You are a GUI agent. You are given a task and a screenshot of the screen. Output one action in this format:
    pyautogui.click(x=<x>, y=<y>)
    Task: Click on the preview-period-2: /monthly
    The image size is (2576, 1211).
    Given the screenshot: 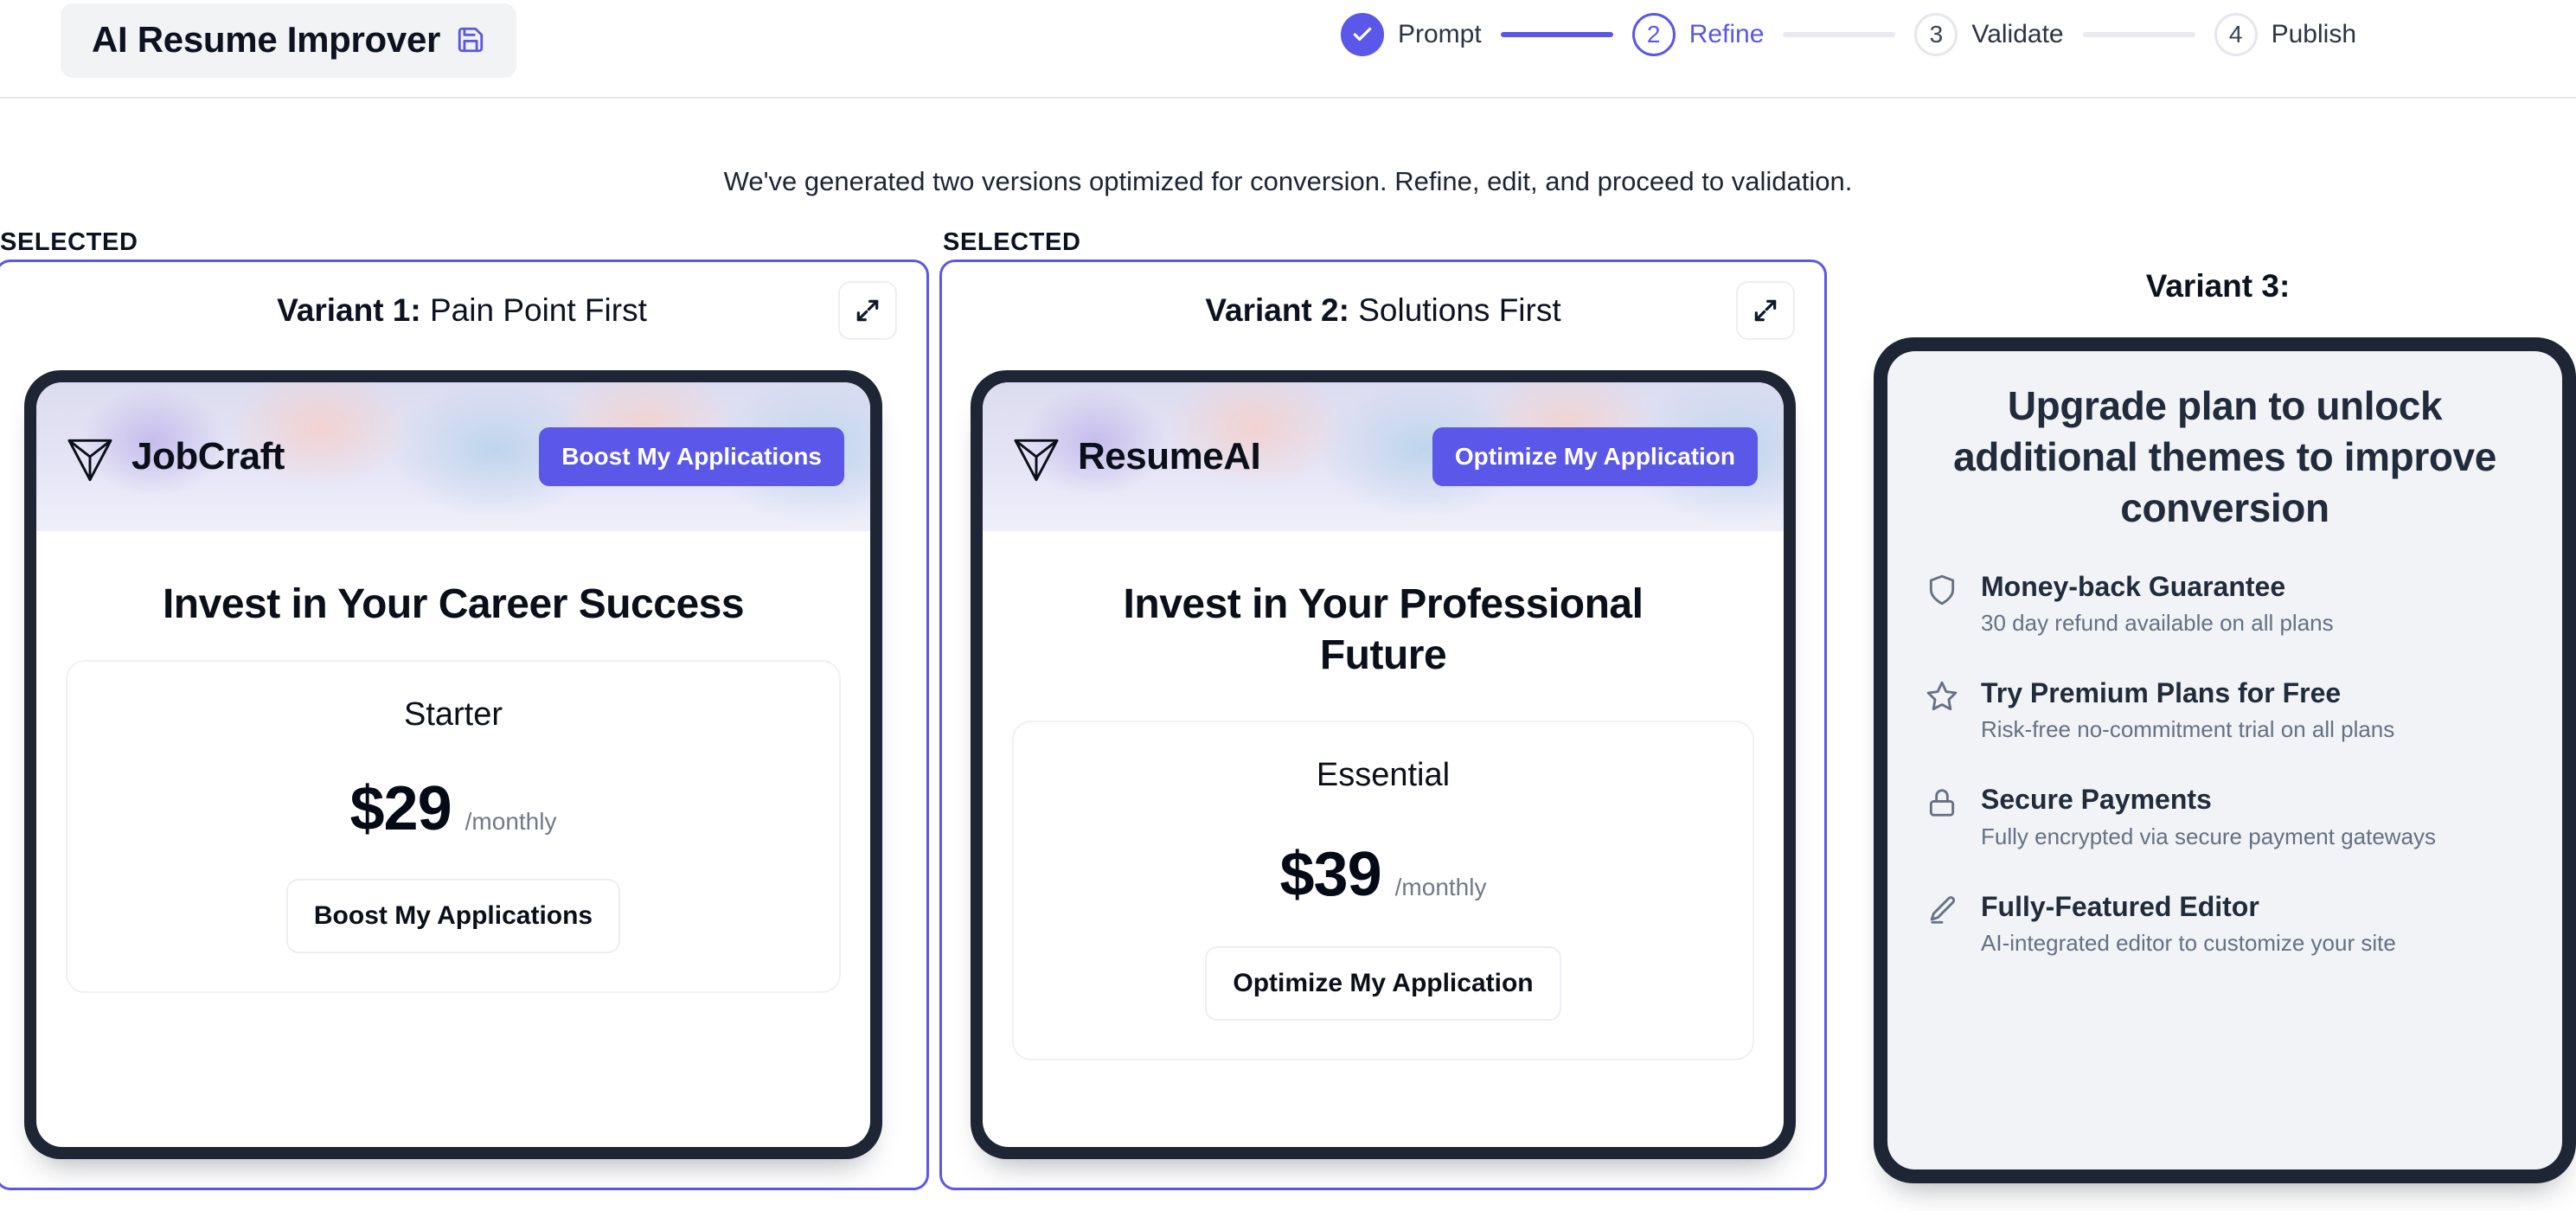 What is the action you would take?
    pyautogui.click(x=1440, y=888)
    